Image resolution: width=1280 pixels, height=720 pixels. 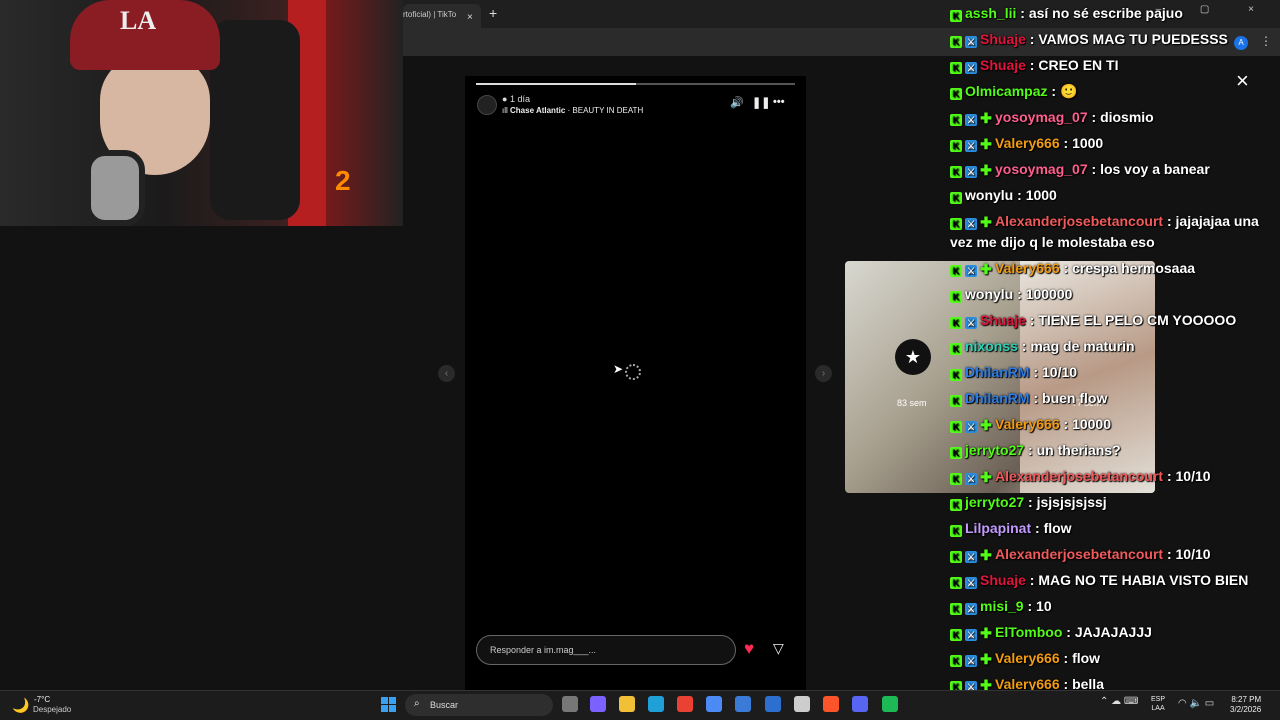 I want to click on copilot-icon, so click(x=598, y=704).